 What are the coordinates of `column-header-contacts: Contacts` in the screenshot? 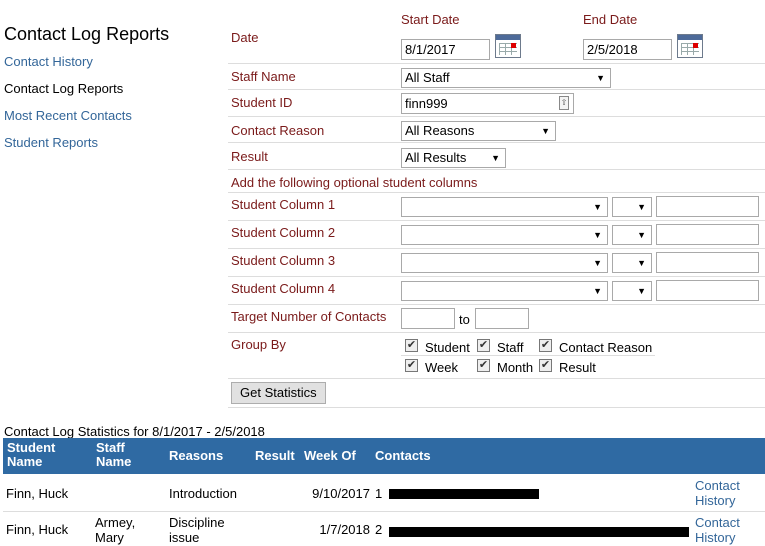 It's located at (403, 455).